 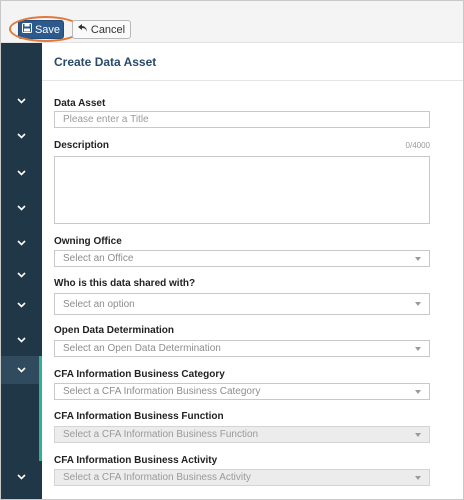 I want to click on open-data-label: Open Data Determination, so click(x=114, y=330).